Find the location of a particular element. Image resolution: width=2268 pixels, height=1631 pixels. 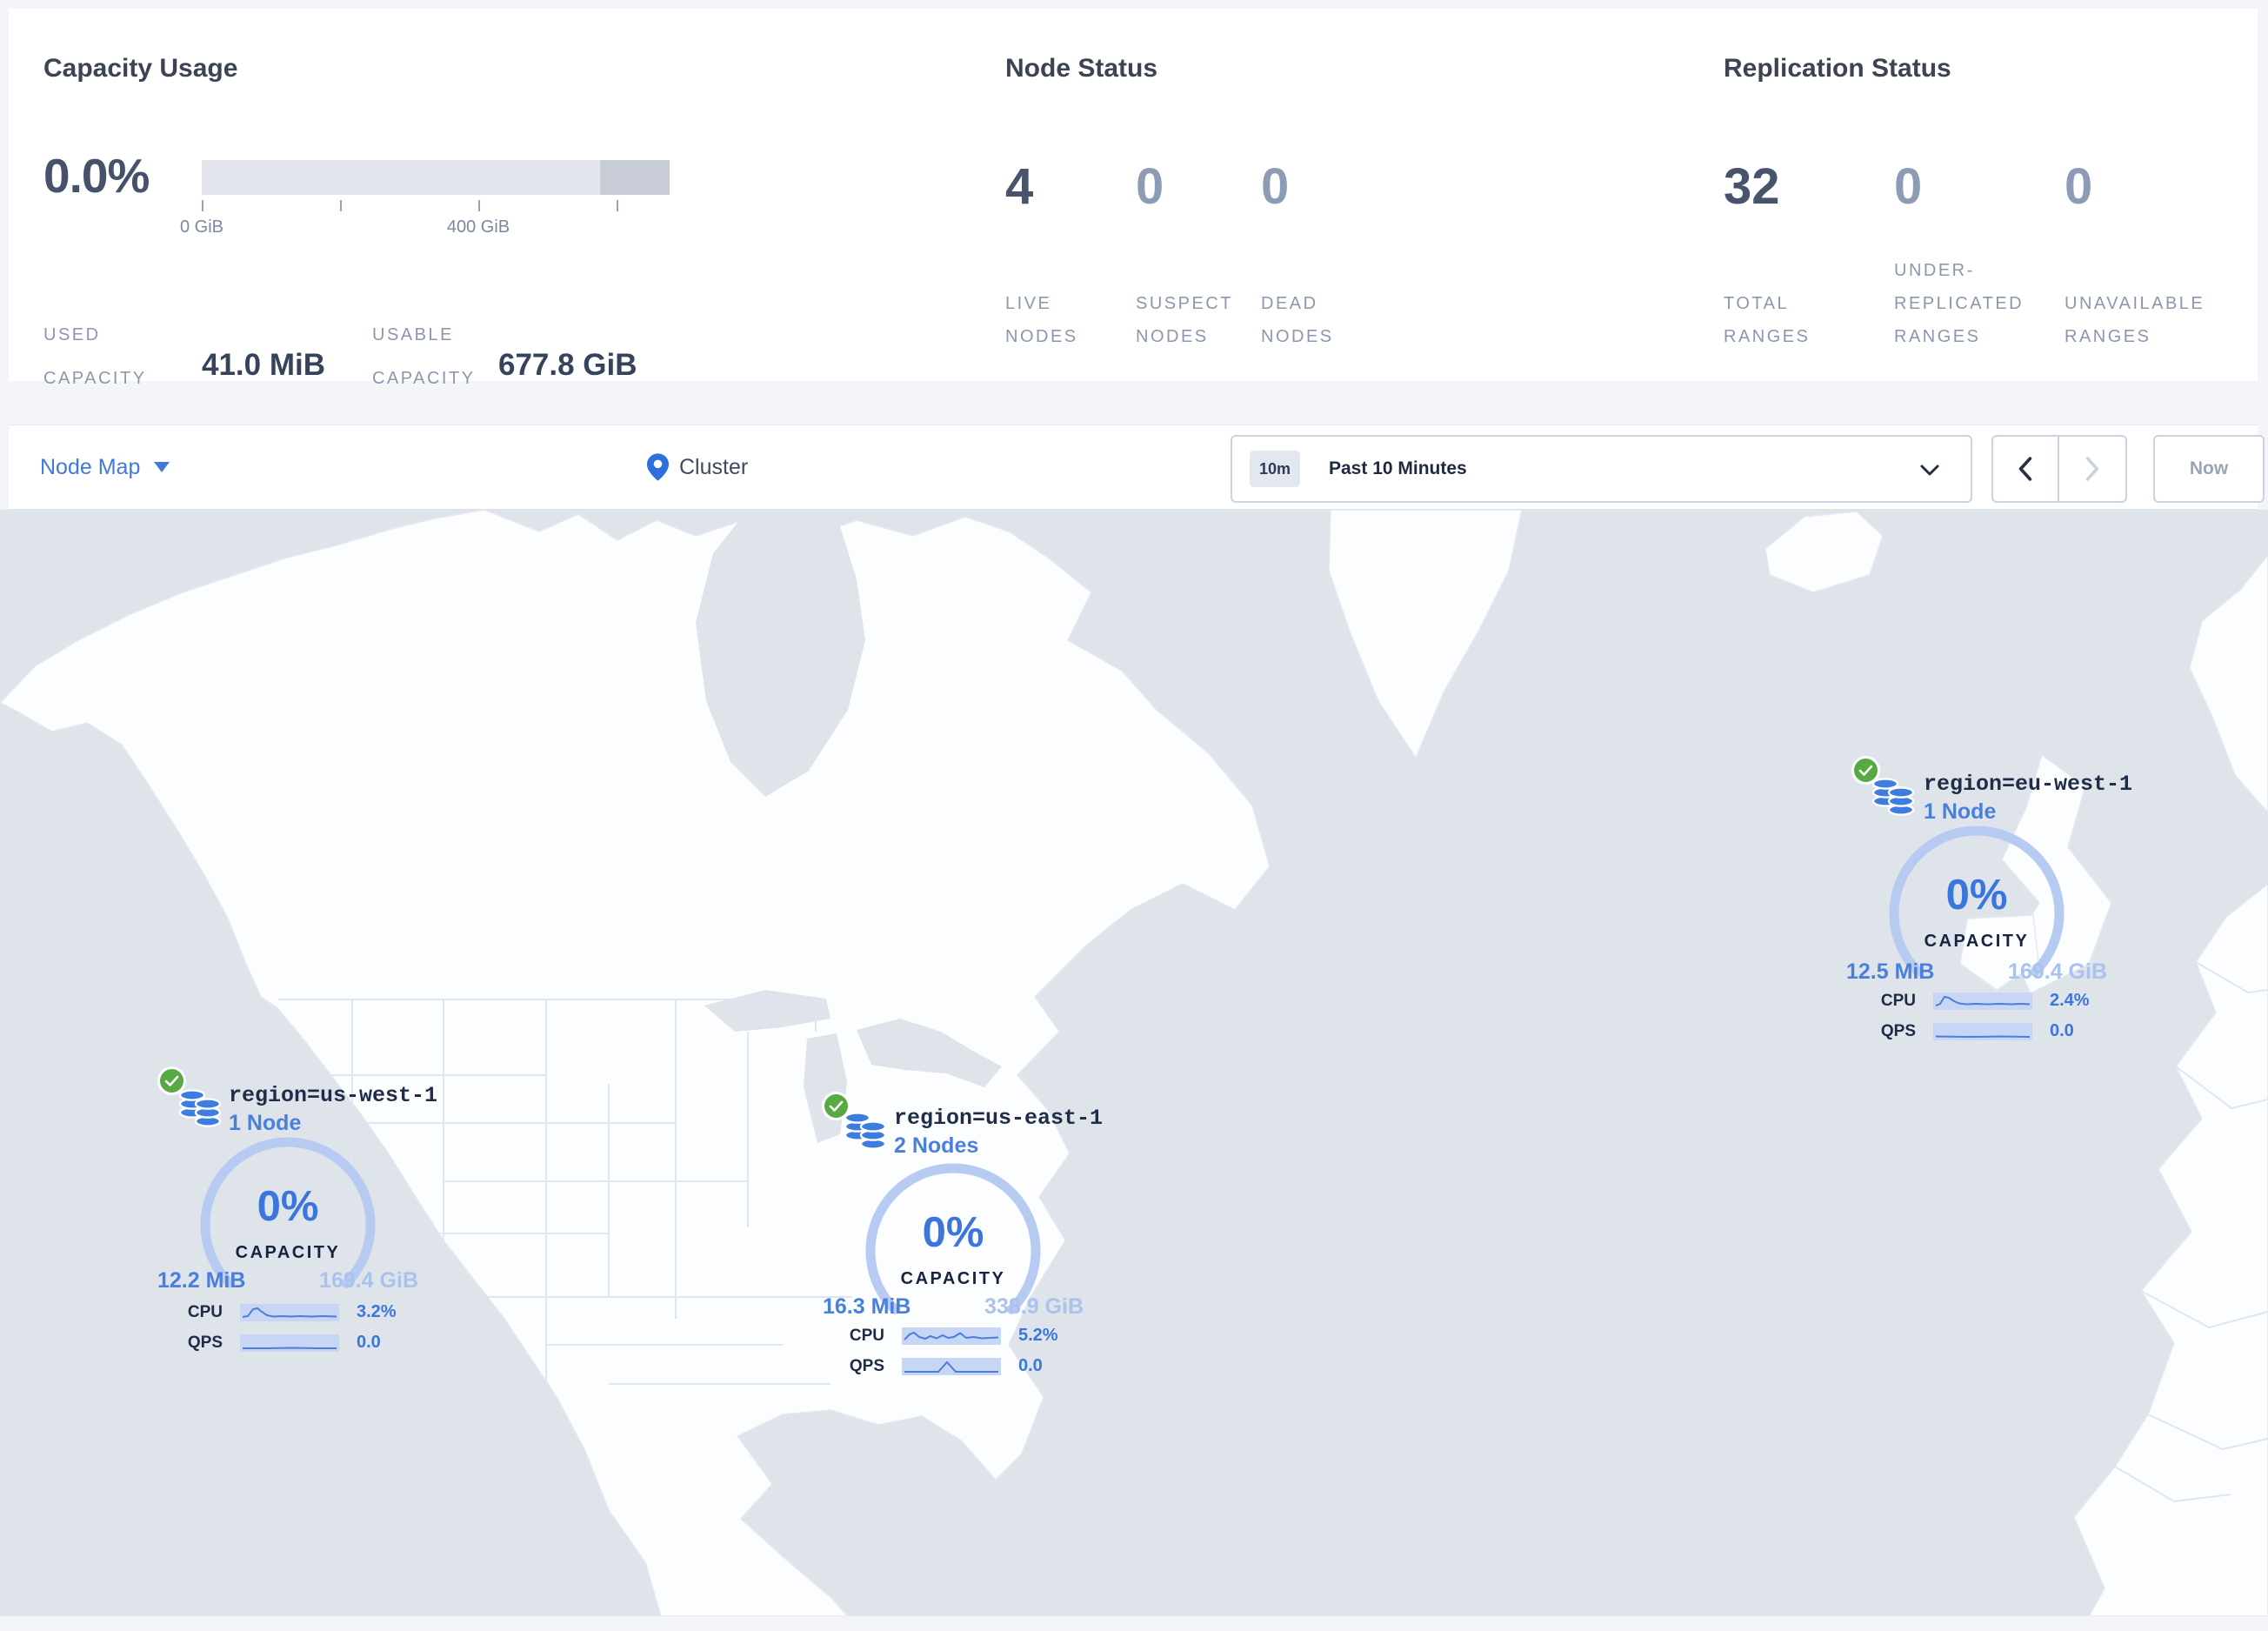

region-metrics: CPU 3.2% QPS 0.0 is located at coordinates (295, 1327).